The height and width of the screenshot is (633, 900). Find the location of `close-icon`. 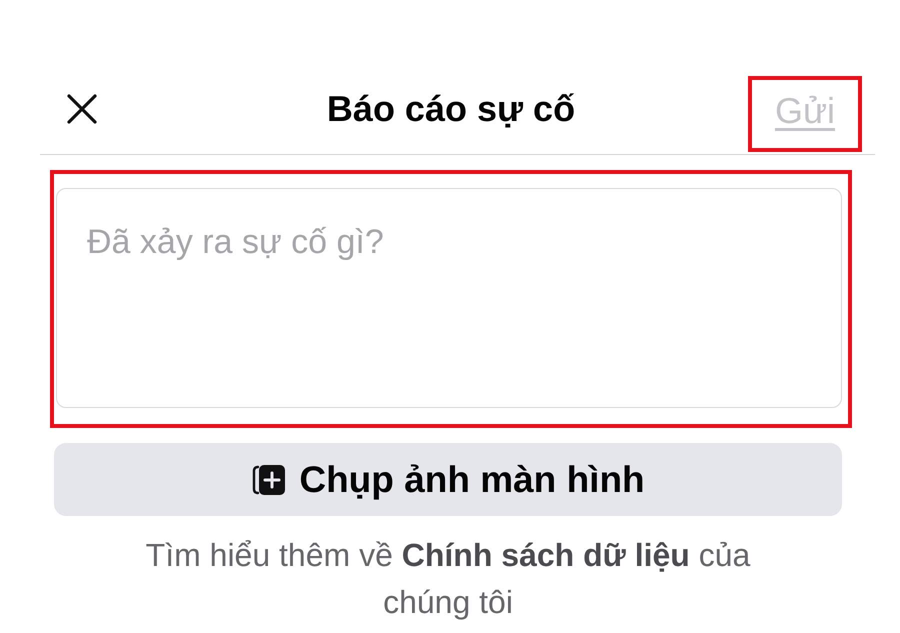

close-icon is located at coordinates (82, 109).